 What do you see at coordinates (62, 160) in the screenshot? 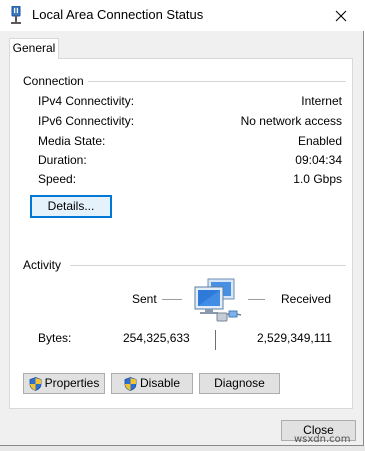
I see `duration-label: Duration:` at bounding box center [62, 160].